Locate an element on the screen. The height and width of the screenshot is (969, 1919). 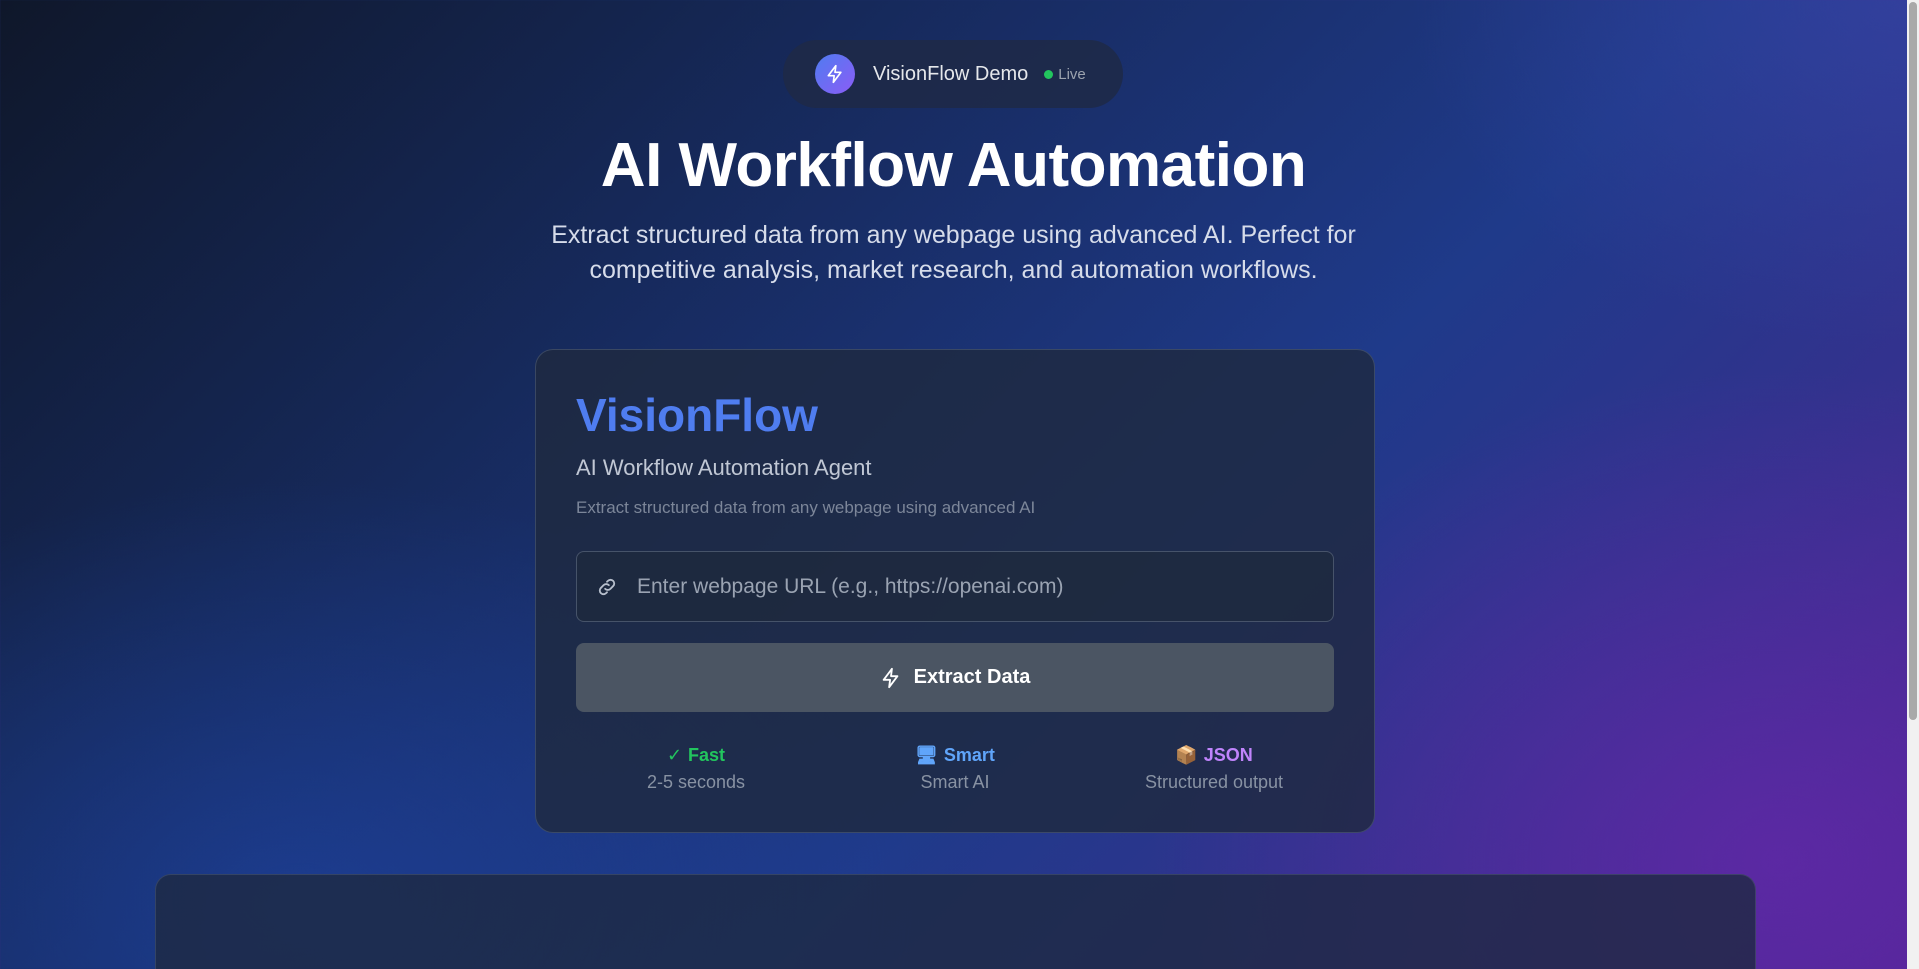
page-scrollbar is located at coordinates (1913, 484).